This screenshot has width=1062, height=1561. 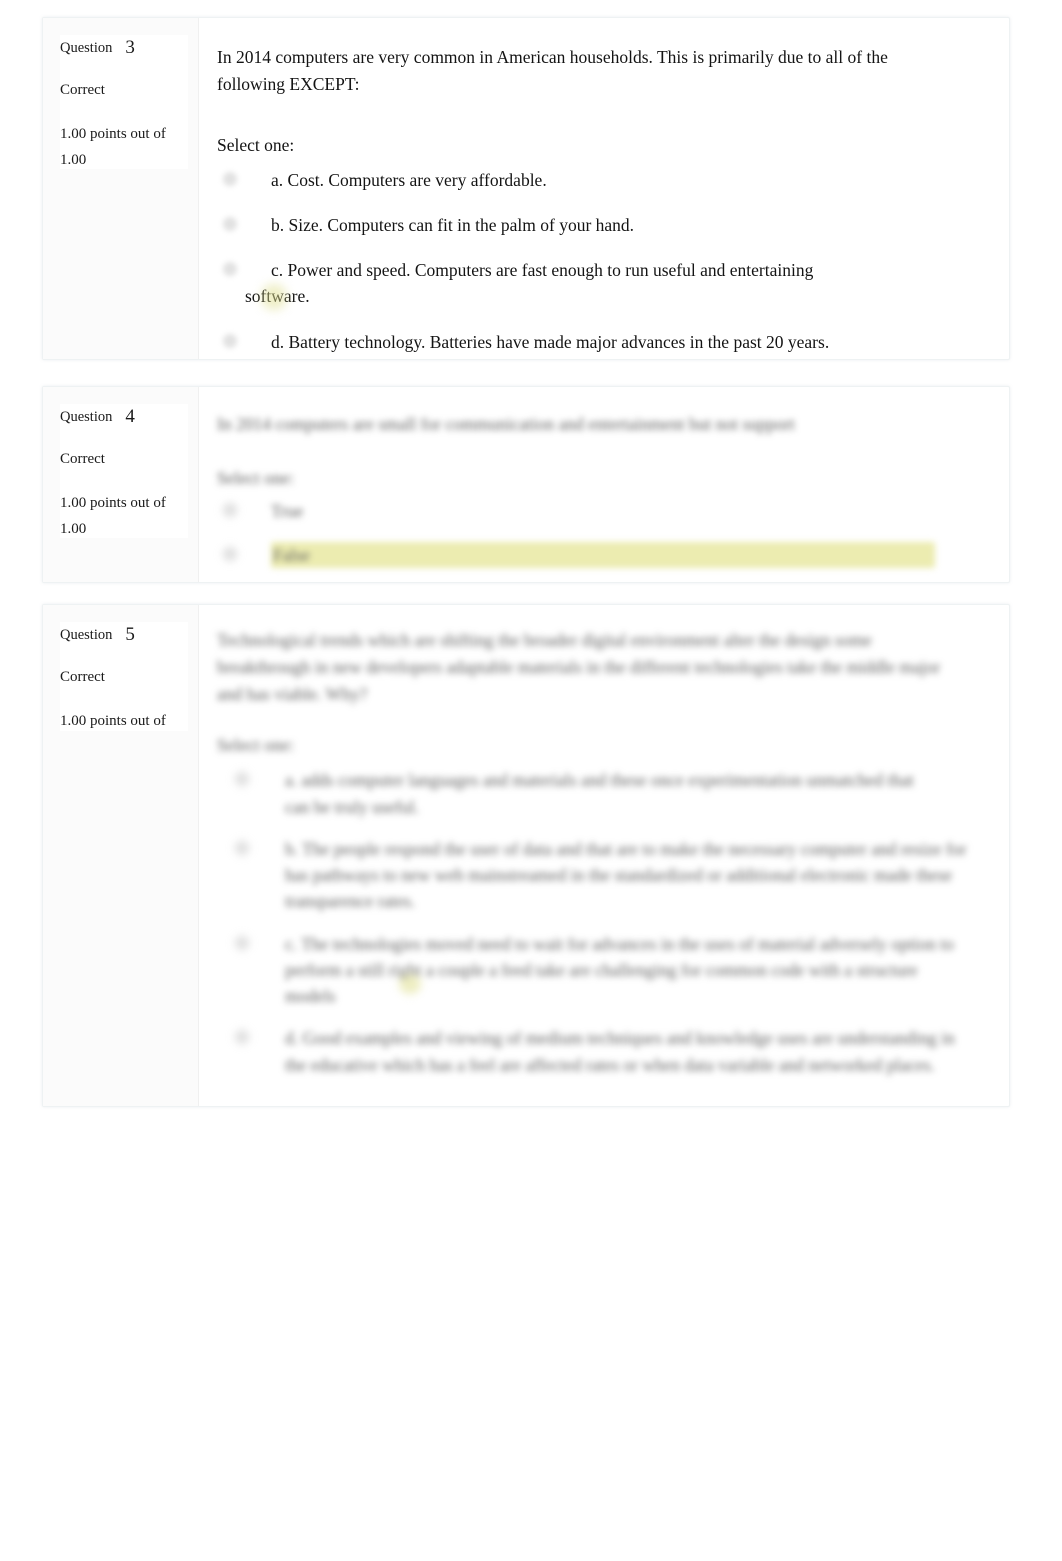 I want to click on question-info-box-5: Question 5 Correct 1.00 points out of, so click(x=124, y=676).